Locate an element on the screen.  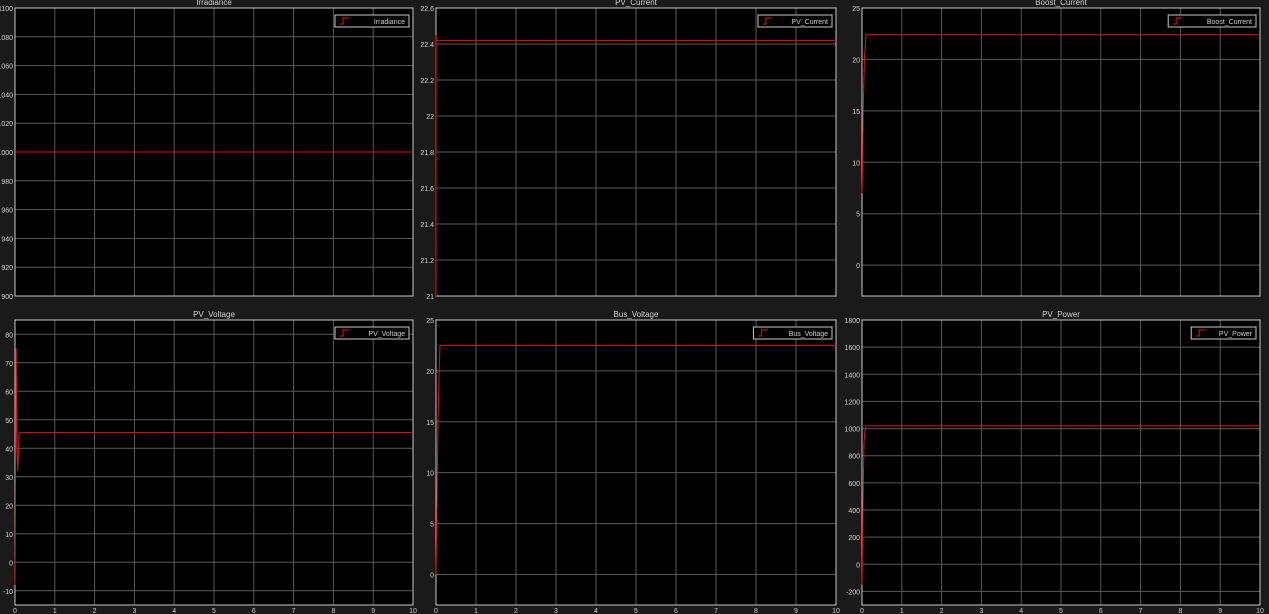
legend-label: Bus_Voltage is located at coordinates (808, 334).